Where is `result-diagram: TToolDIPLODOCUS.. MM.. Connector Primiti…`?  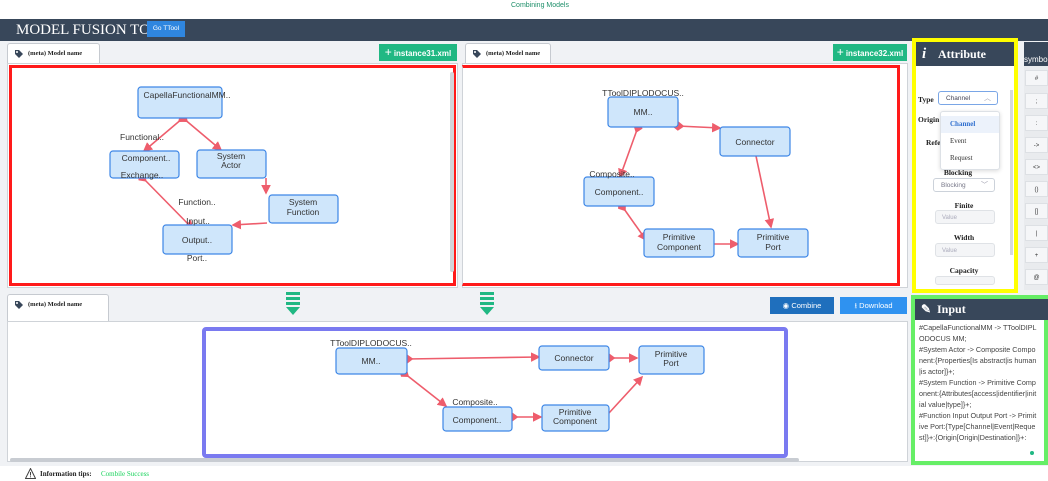
result-diagram: TToolDIPLODOCUS.. MM.. Connector Primiti… is located at coordinates (517, 385).